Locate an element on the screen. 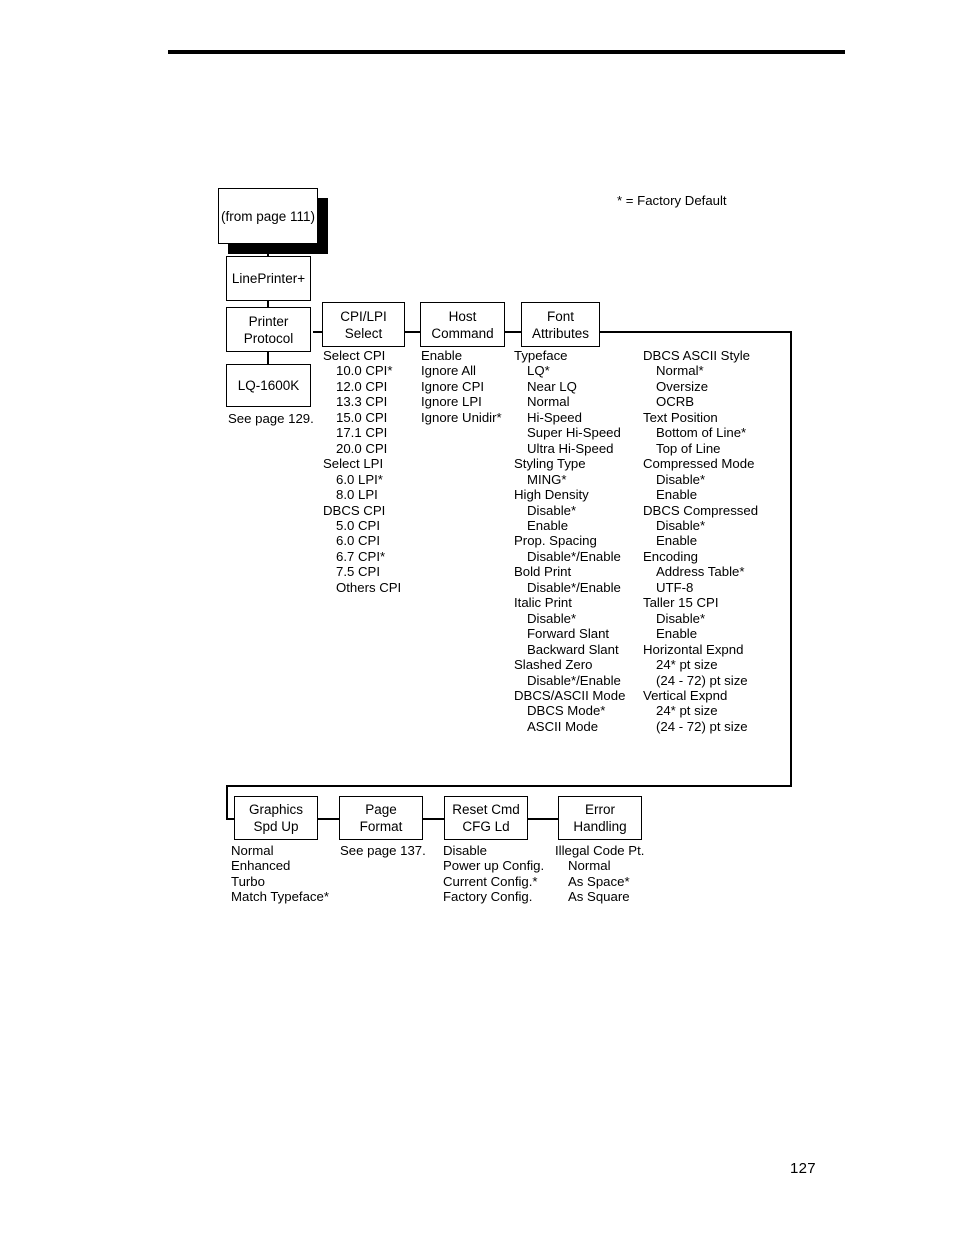 The width and height of the screenshot is (954, 1235). connector-right-vertical is located at coordinates (791, 558).